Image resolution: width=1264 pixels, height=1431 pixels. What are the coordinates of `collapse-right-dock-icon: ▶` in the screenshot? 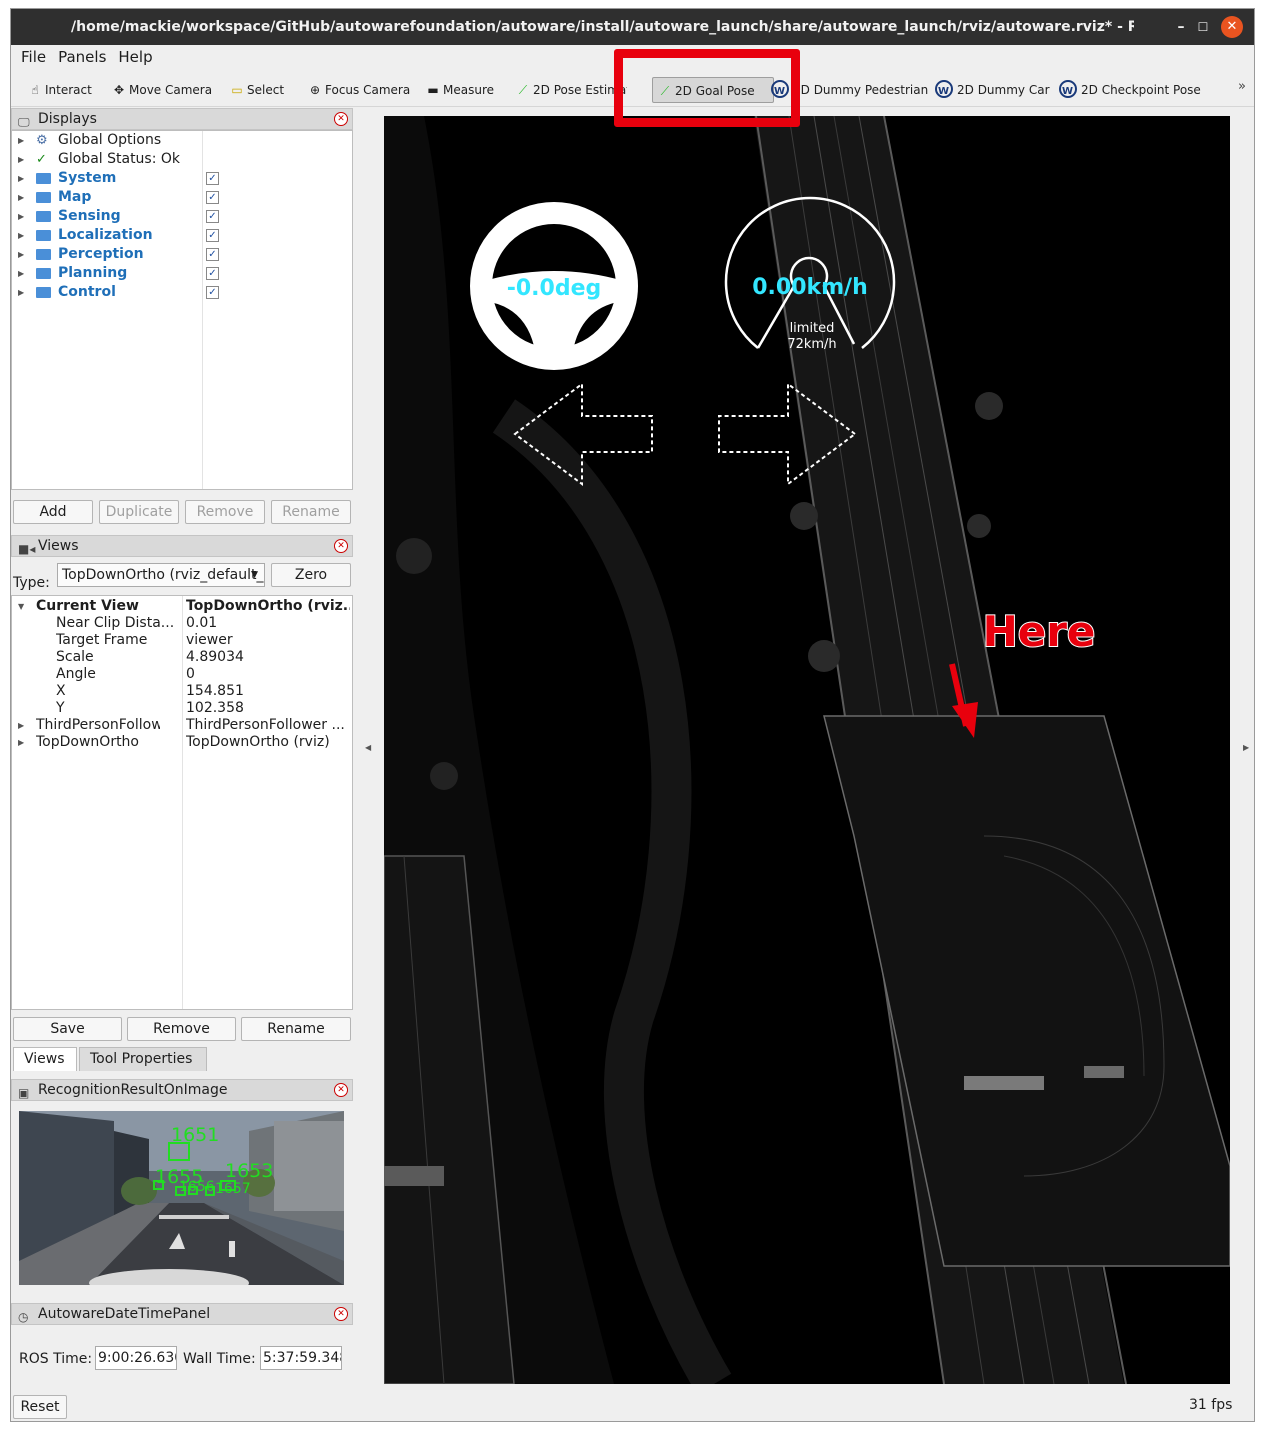 It's located at (1246, 747).